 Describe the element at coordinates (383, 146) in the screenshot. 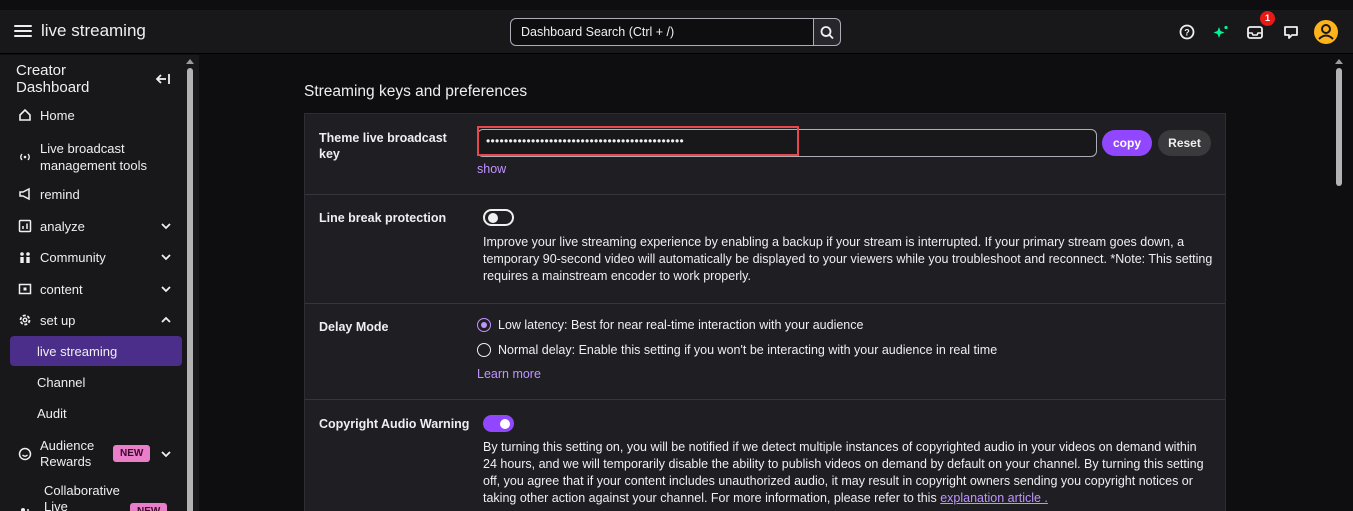

I see `stream-key-label: Theme live broadcast key` at that location.